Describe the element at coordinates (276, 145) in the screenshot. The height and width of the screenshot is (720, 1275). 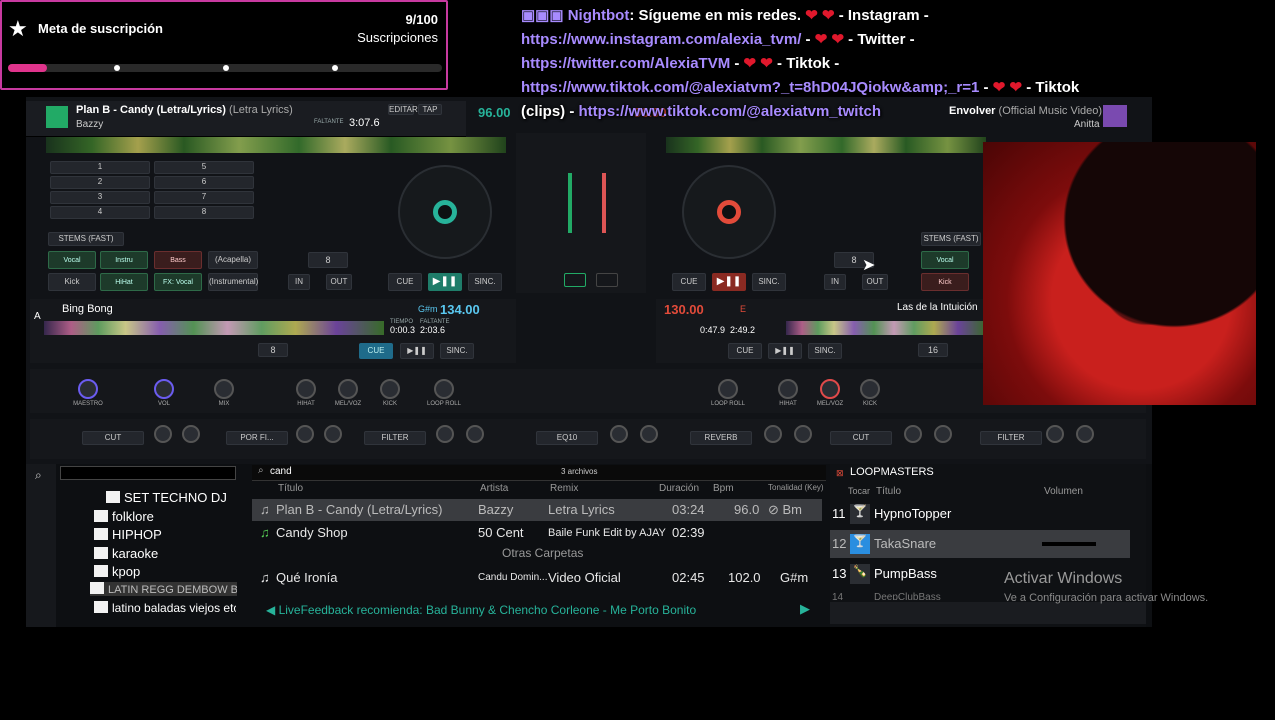
I see `deck-a-waveform` at that location.